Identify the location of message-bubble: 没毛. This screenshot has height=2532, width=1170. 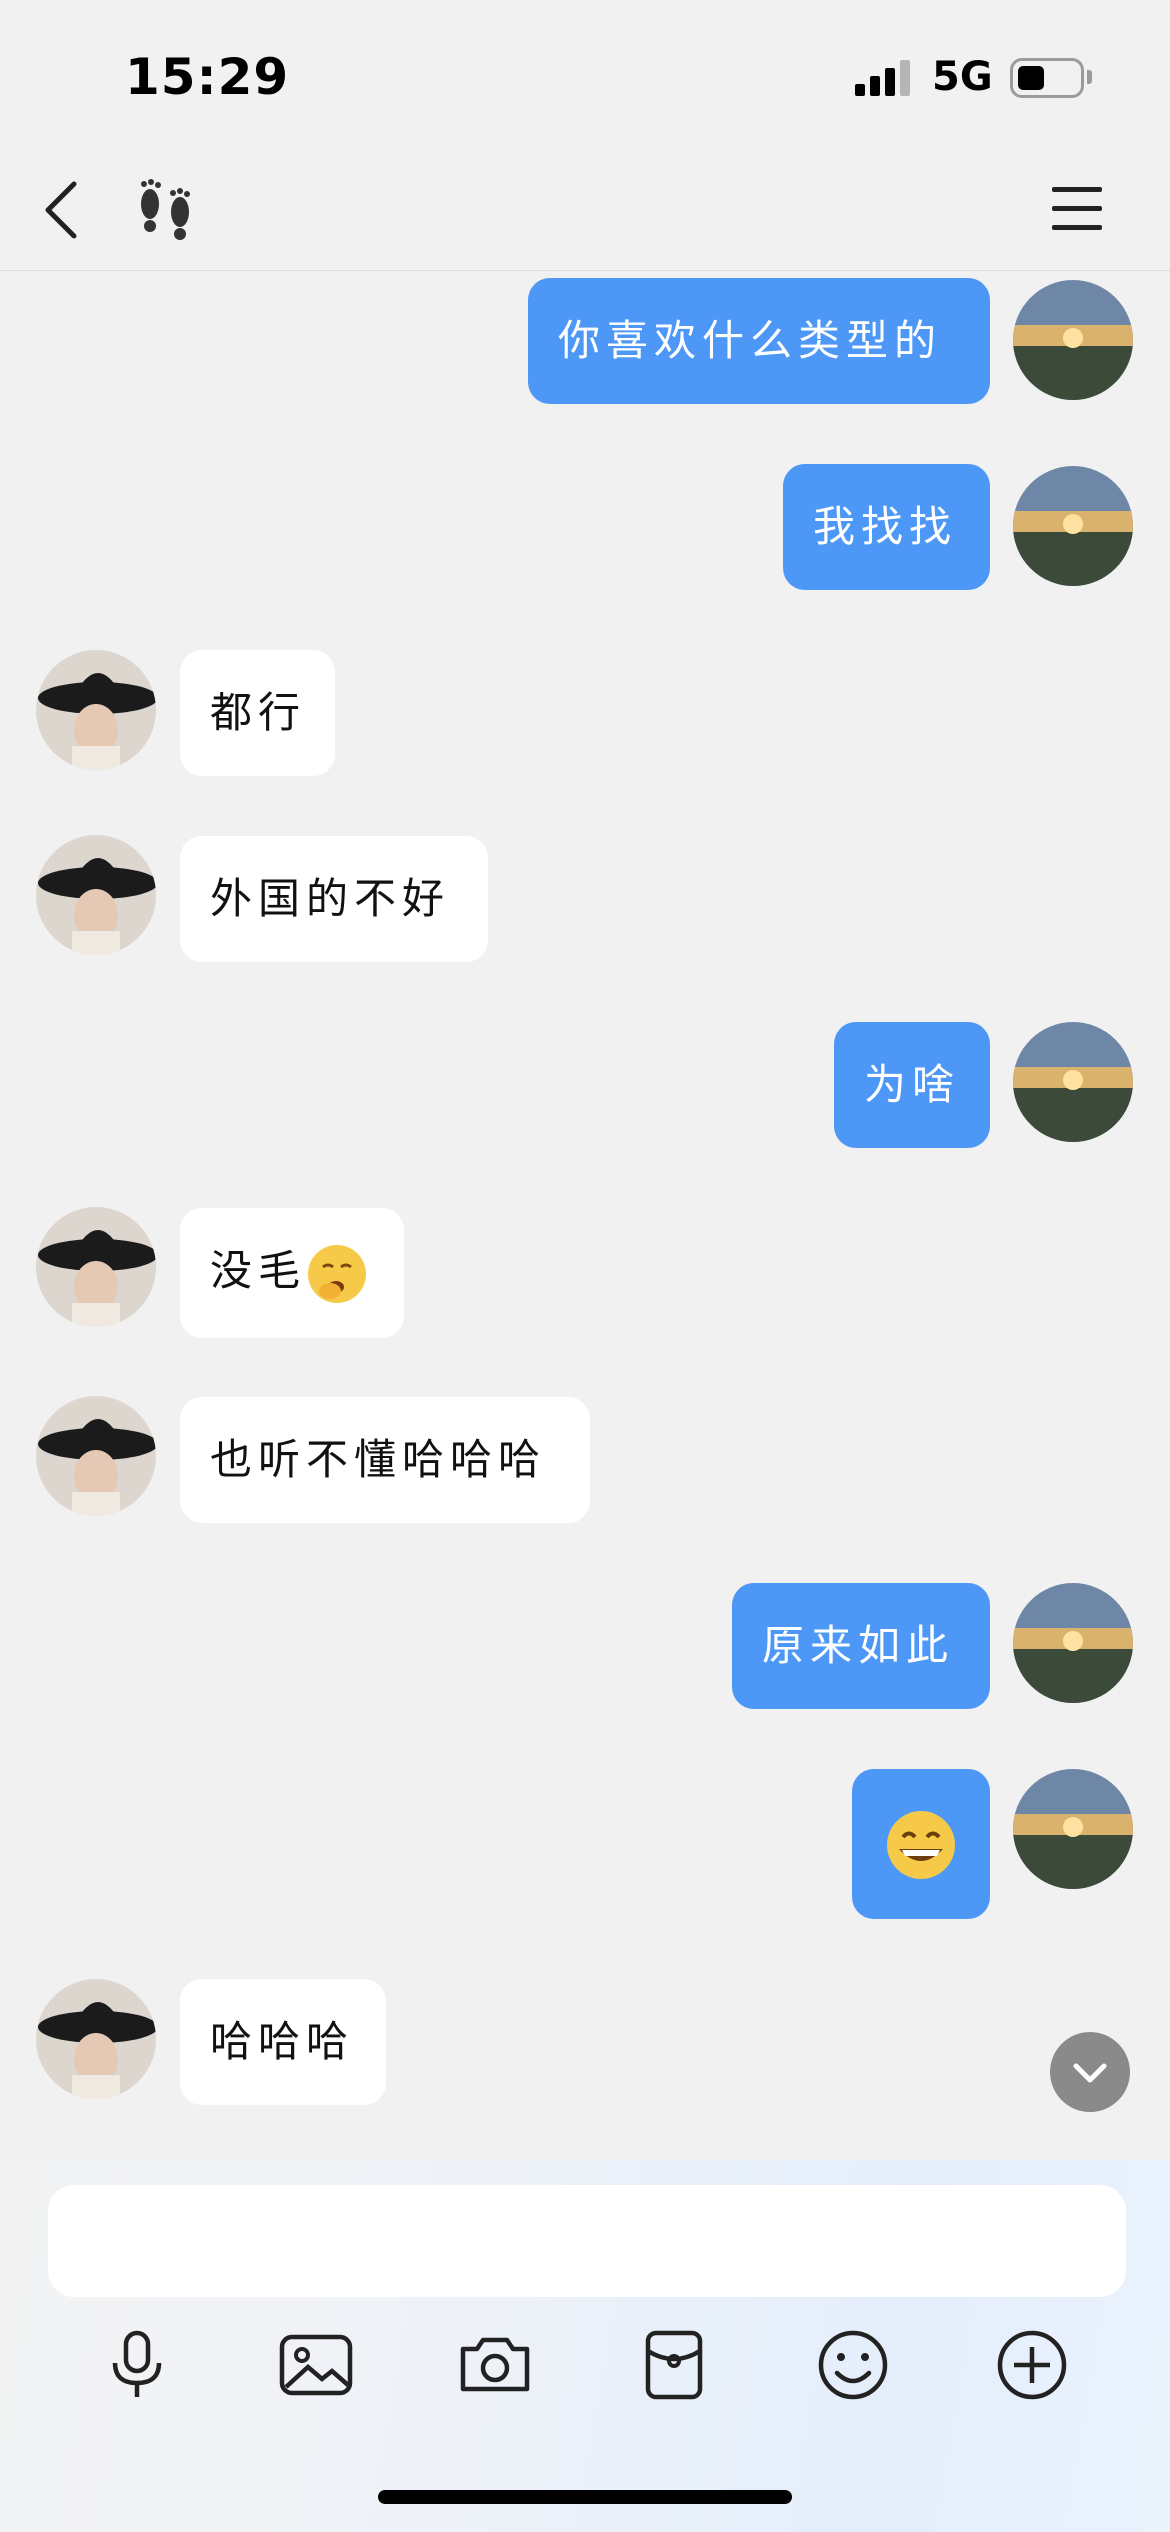
(292, 1273).